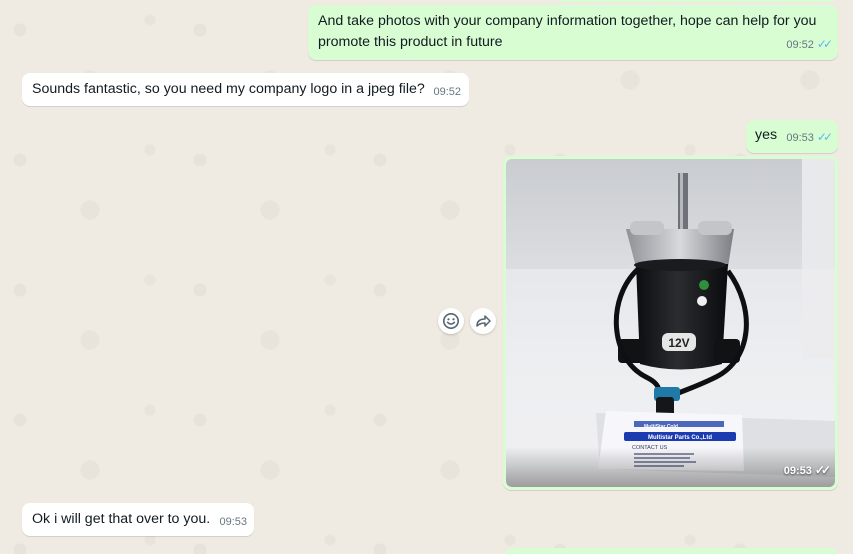  Describe the element at coordinates (483, 321) in the screenshot. I see `forward-icon` at that location.